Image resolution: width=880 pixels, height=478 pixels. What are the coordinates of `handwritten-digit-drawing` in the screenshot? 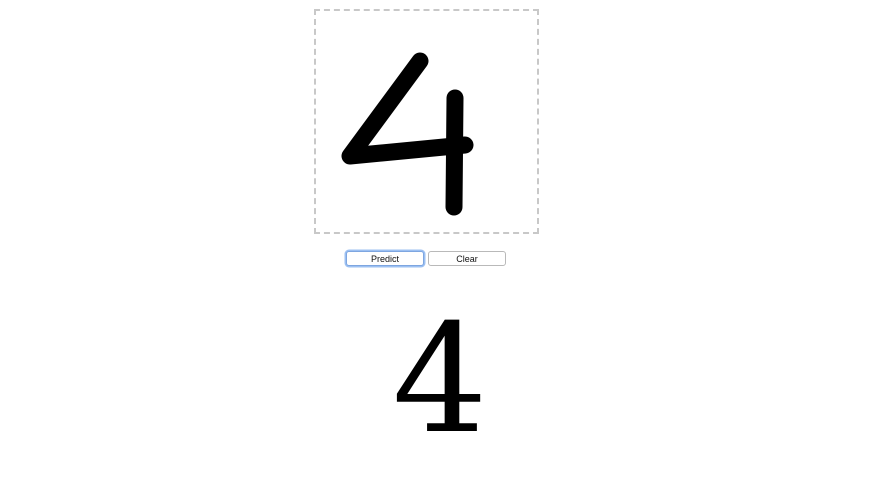 It's located at (407, 134).